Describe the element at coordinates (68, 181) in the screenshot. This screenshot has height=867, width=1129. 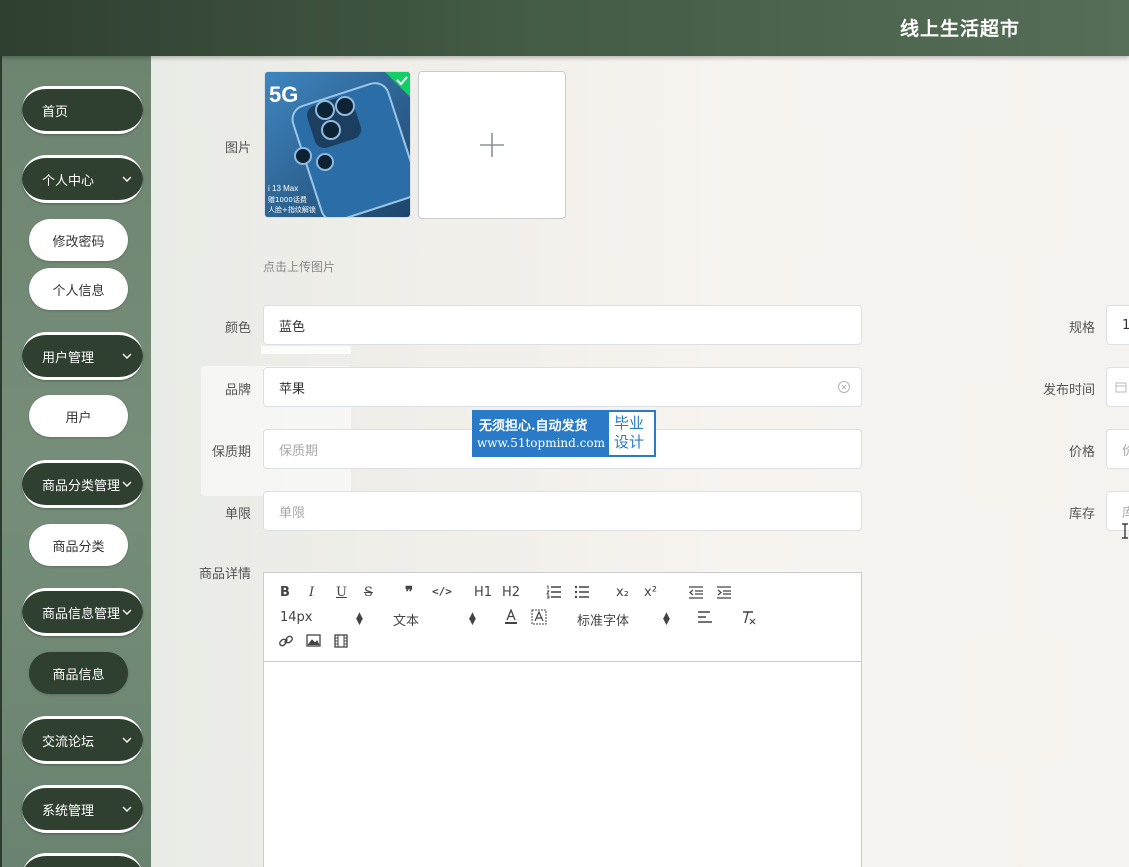
I see `menu-label: 个人中心` at that location.